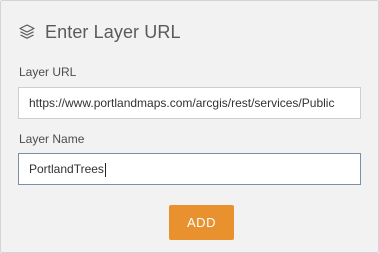  I want to click on add-button: ADD, so click(201, 222).